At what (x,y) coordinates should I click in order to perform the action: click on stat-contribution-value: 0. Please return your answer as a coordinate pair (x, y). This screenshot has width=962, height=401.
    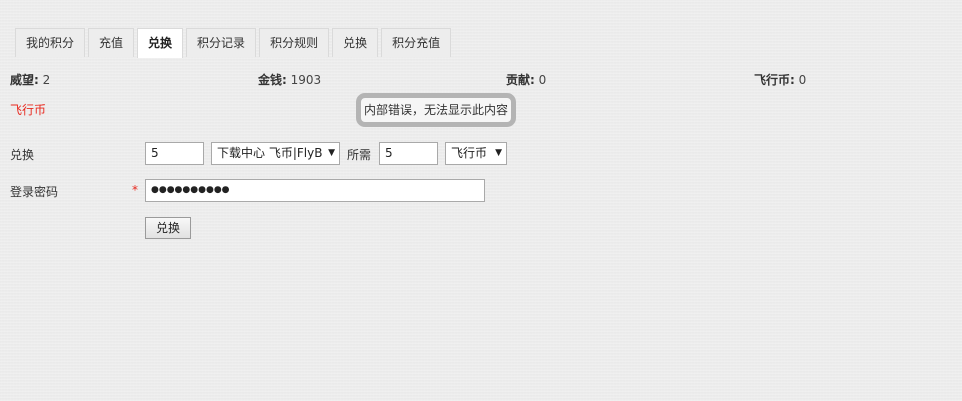
    Looking at the image, I should click on (542, 80).